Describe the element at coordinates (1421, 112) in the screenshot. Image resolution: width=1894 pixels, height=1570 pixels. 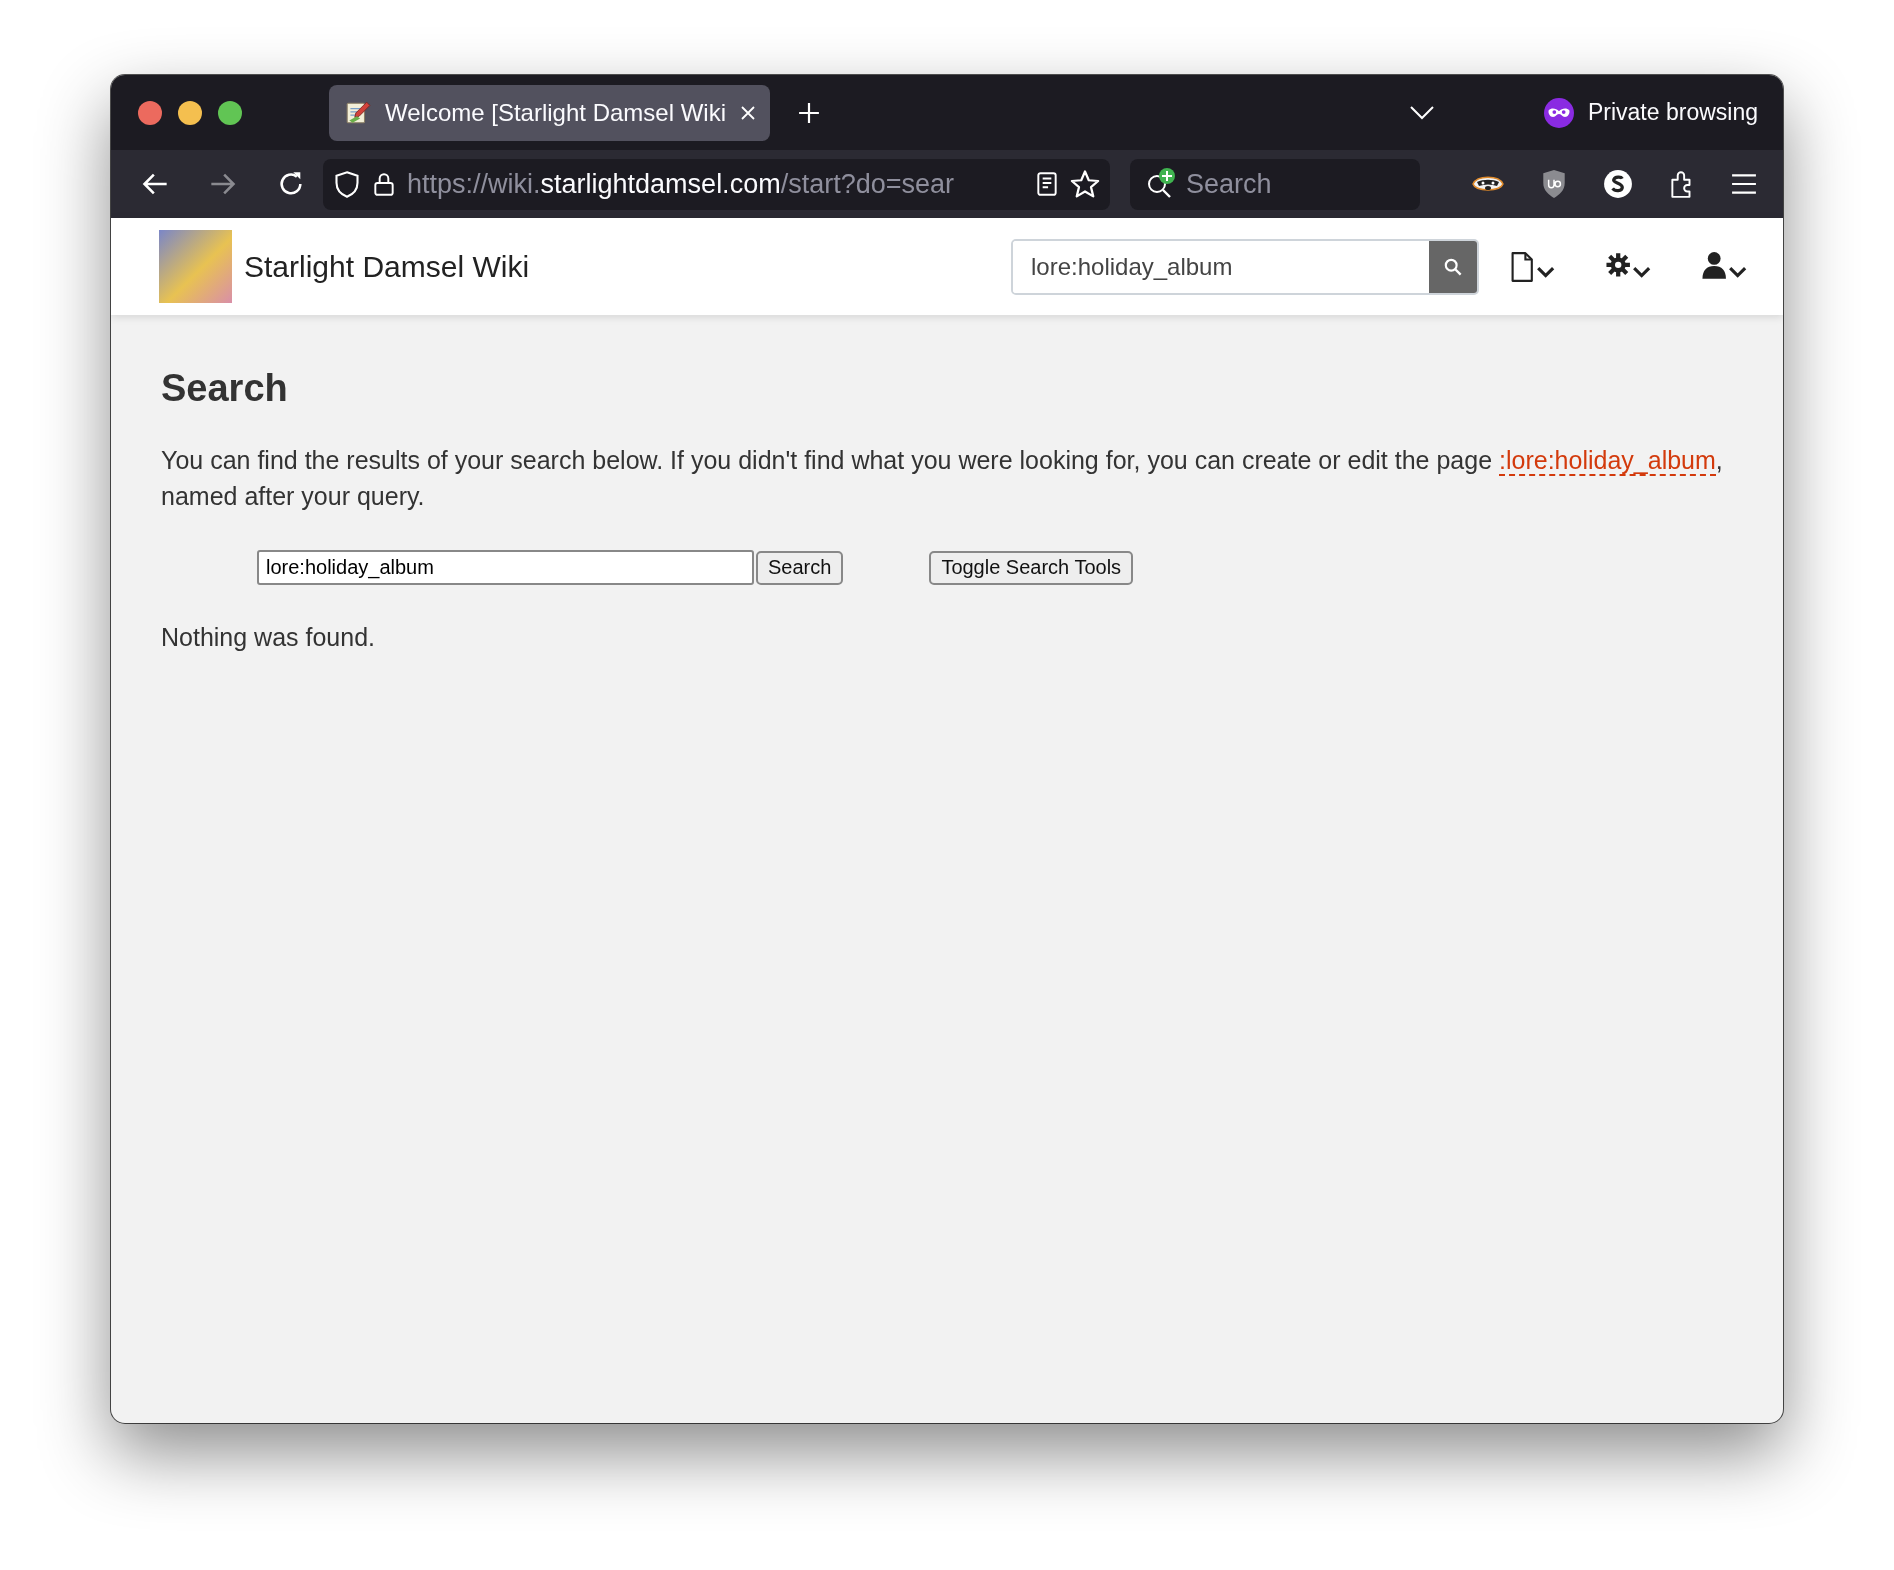
I see `chevron-down-icon` at that location.